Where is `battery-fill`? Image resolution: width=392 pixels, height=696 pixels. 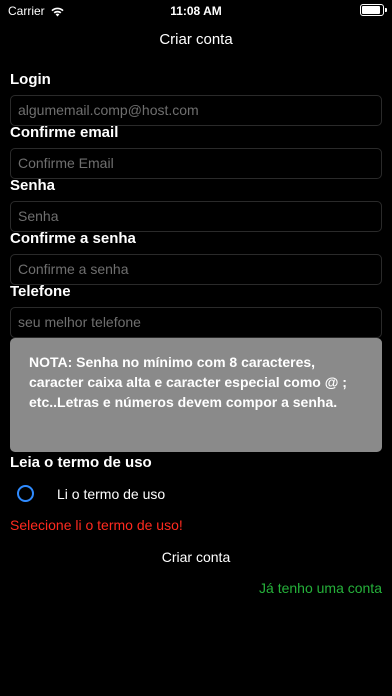
battery-fill is located at coordinates (371, 10).